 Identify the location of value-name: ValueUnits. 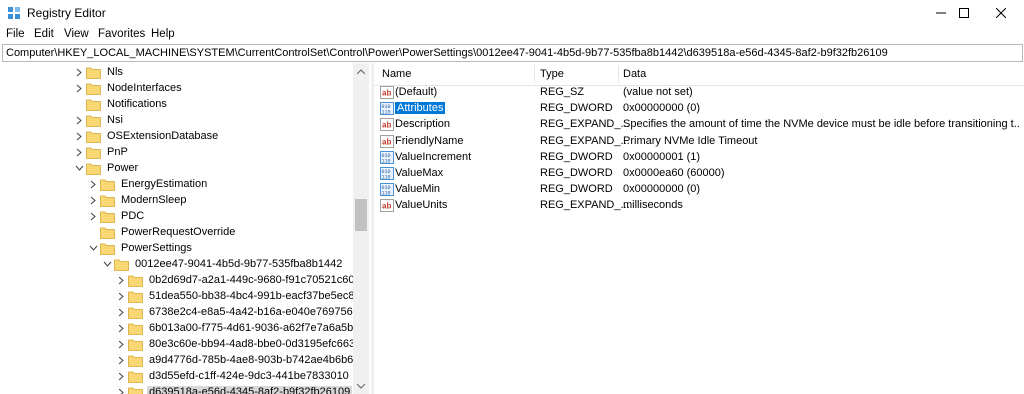
(421, 205).